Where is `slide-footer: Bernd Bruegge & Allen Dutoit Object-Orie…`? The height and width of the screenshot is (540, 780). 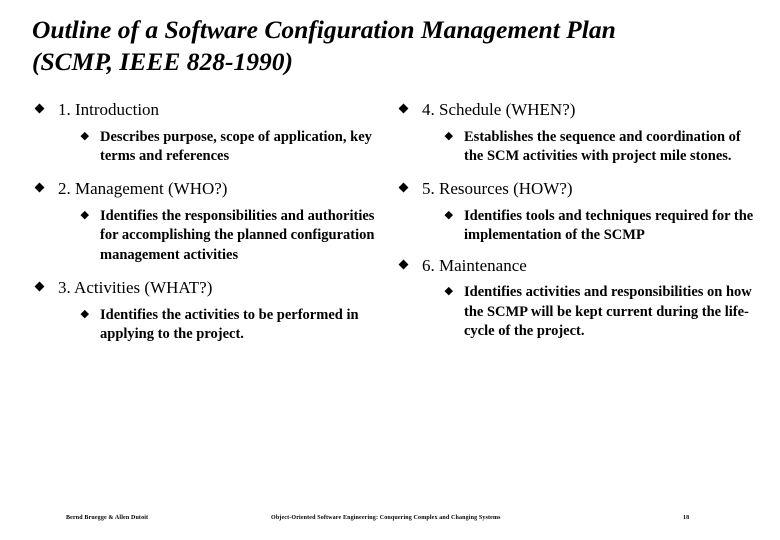
slide-footer: Bernd Bruegge & Allen Dutoit Object-Orie… is located at coordinates (390, 522).